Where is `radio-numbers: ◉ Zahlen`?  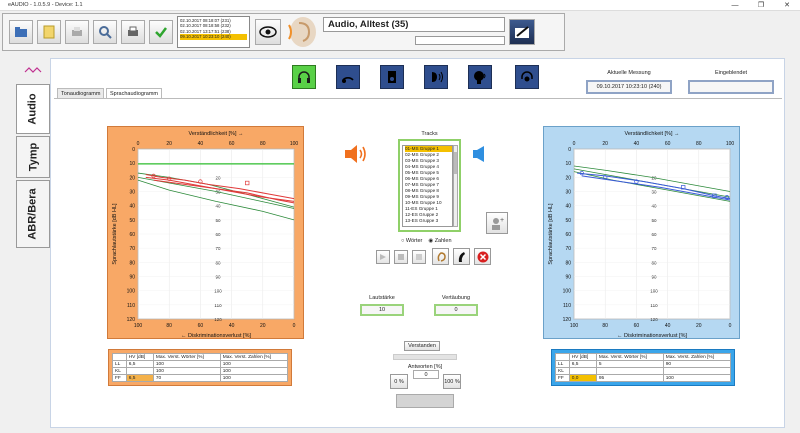 radio-numbers: ◉ Zahlen is located at coordinates (439, 241).